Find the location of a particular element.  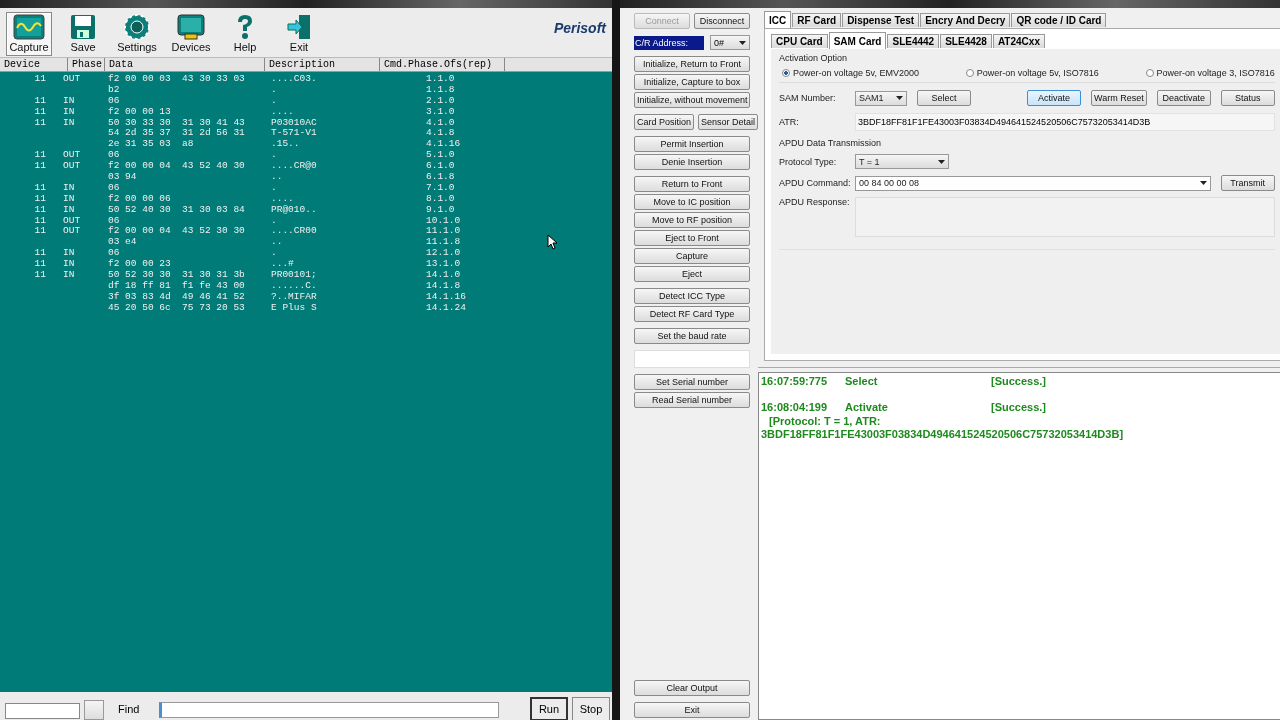

table-cell-text: 4.1.16 is located at coordinates (444, 145).